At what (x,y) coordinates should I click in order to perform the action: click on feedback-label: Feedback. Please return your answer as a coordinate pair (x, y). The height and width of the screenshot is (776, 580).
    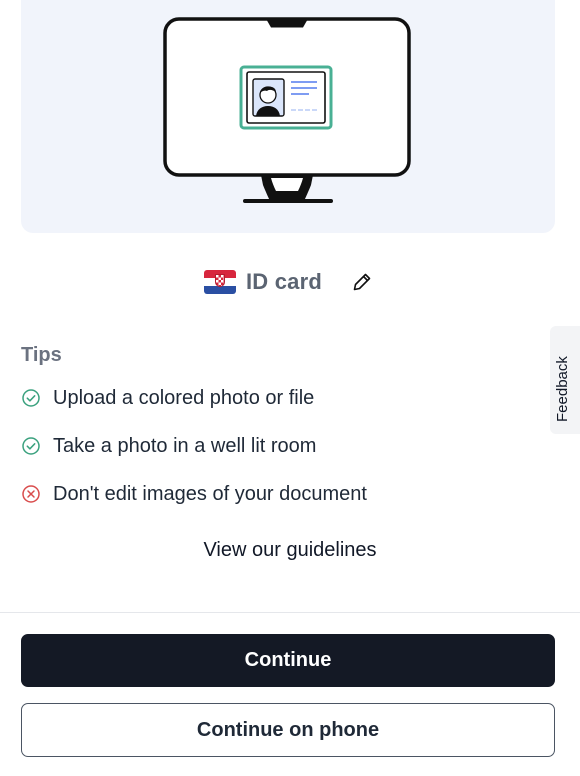
    Looking at the image, I should click on (562, 389).